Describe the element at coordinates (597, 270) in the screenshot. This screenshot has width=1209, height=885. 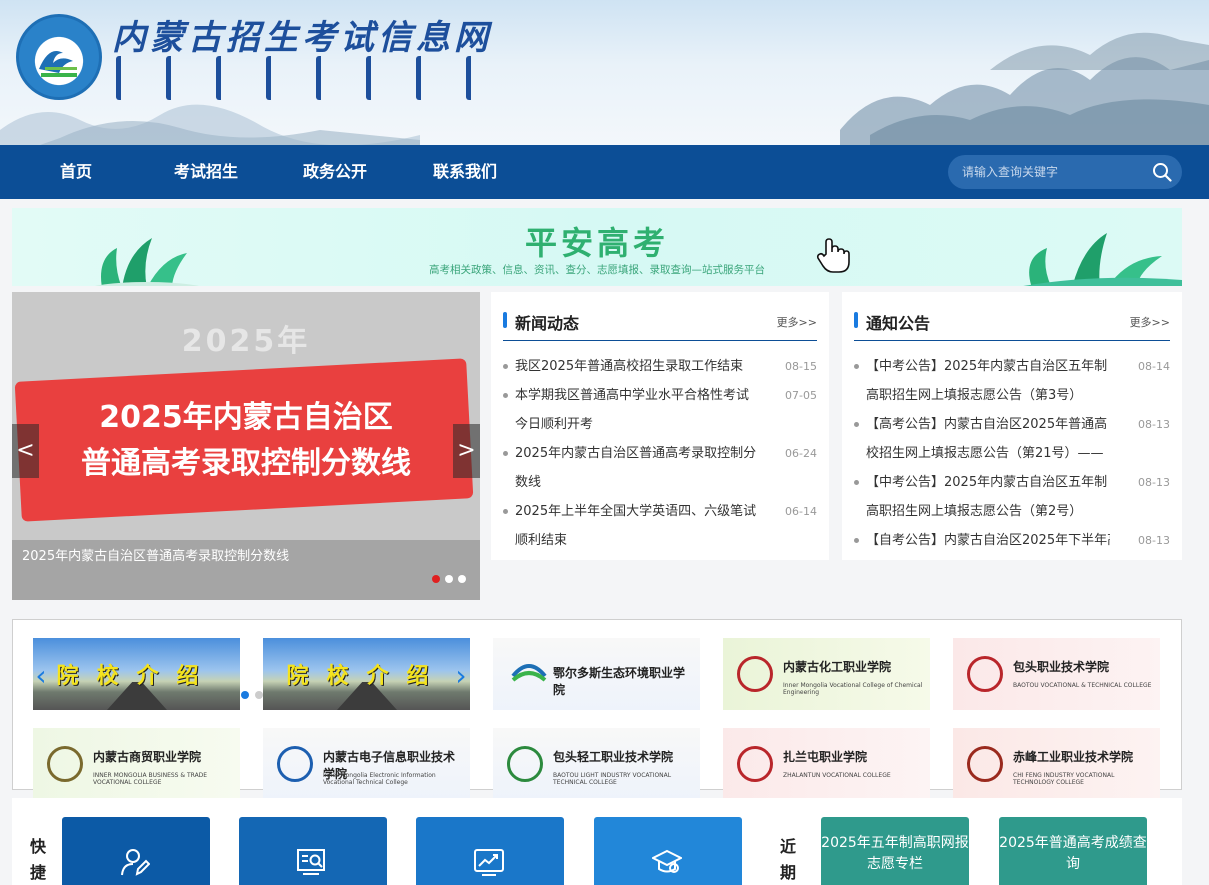
I see `banner-subtitle: 高考相关政策、信息、资讯、查分、志愿填报、录取查询—站式服务平台` at that location.